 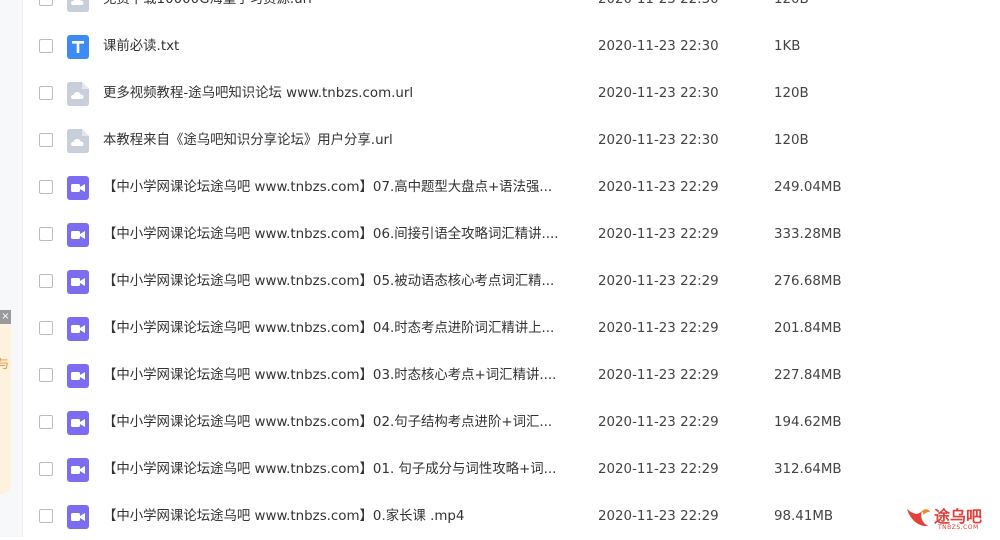 I want to click on file-size: 1KB, so click(x=787, y=46).